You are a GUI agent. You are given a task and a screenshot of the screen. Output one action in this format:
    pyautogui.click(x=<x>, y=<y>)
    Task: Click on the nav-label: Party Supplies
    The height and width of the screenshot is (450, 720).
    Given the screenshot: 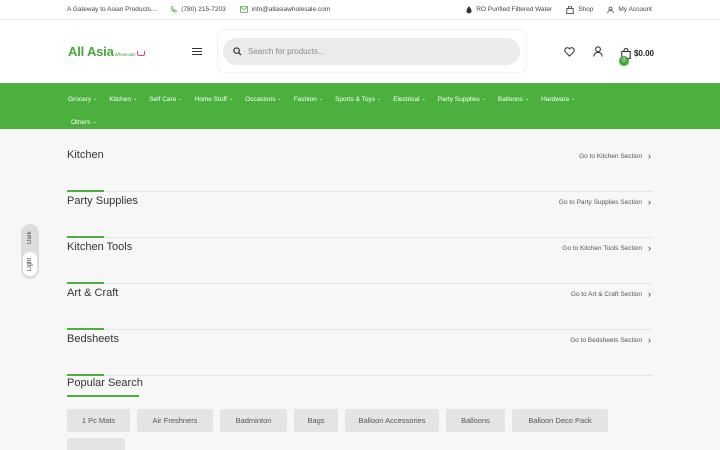 What is the action you would take?
    pyautogui.click(x=458, y=99)
    